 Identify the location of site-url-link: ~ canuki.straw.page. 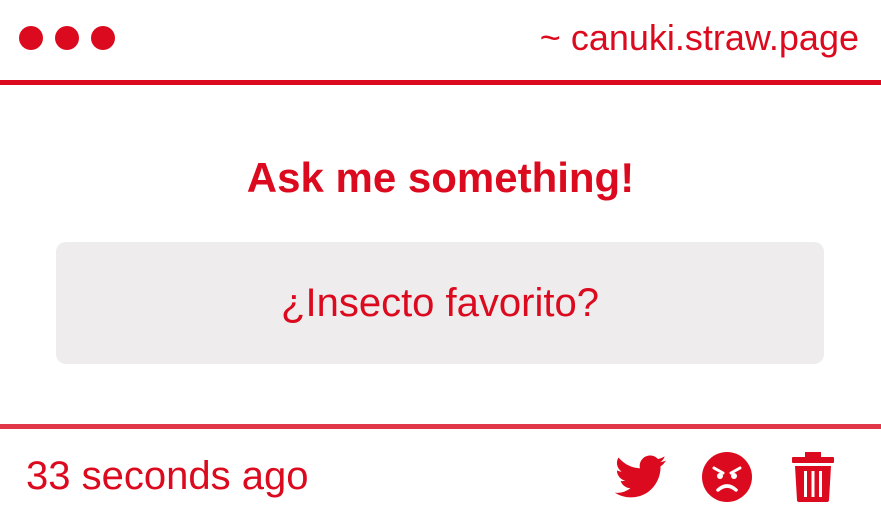
(699, 38).